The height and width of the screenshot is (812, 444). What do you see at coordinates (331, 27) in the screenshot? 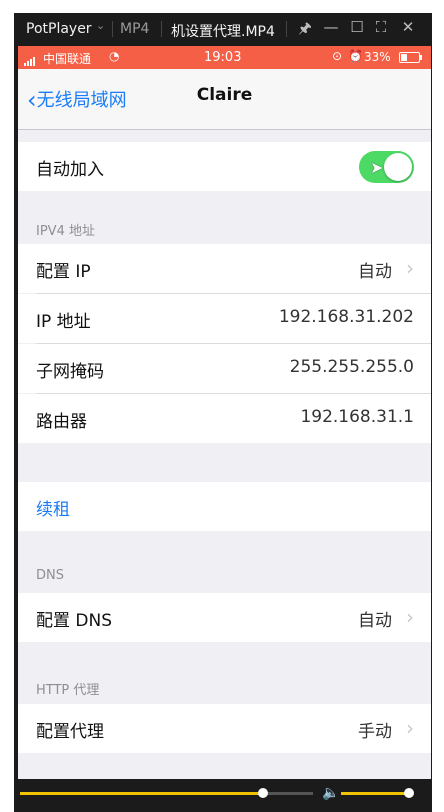
I see `minimize-icon: —` at bounding box center [331, 27].